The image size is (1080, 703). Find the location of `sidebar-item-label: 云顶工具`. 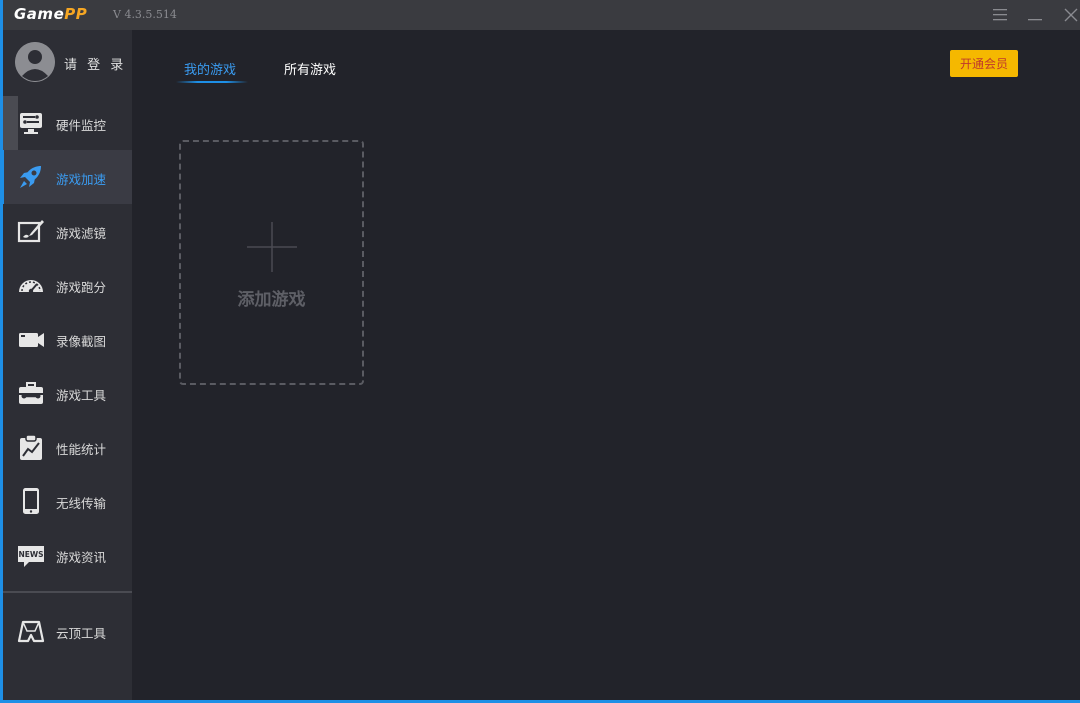

sidebar-item-label: 云顶工具 is located at coordinates (81, 633).